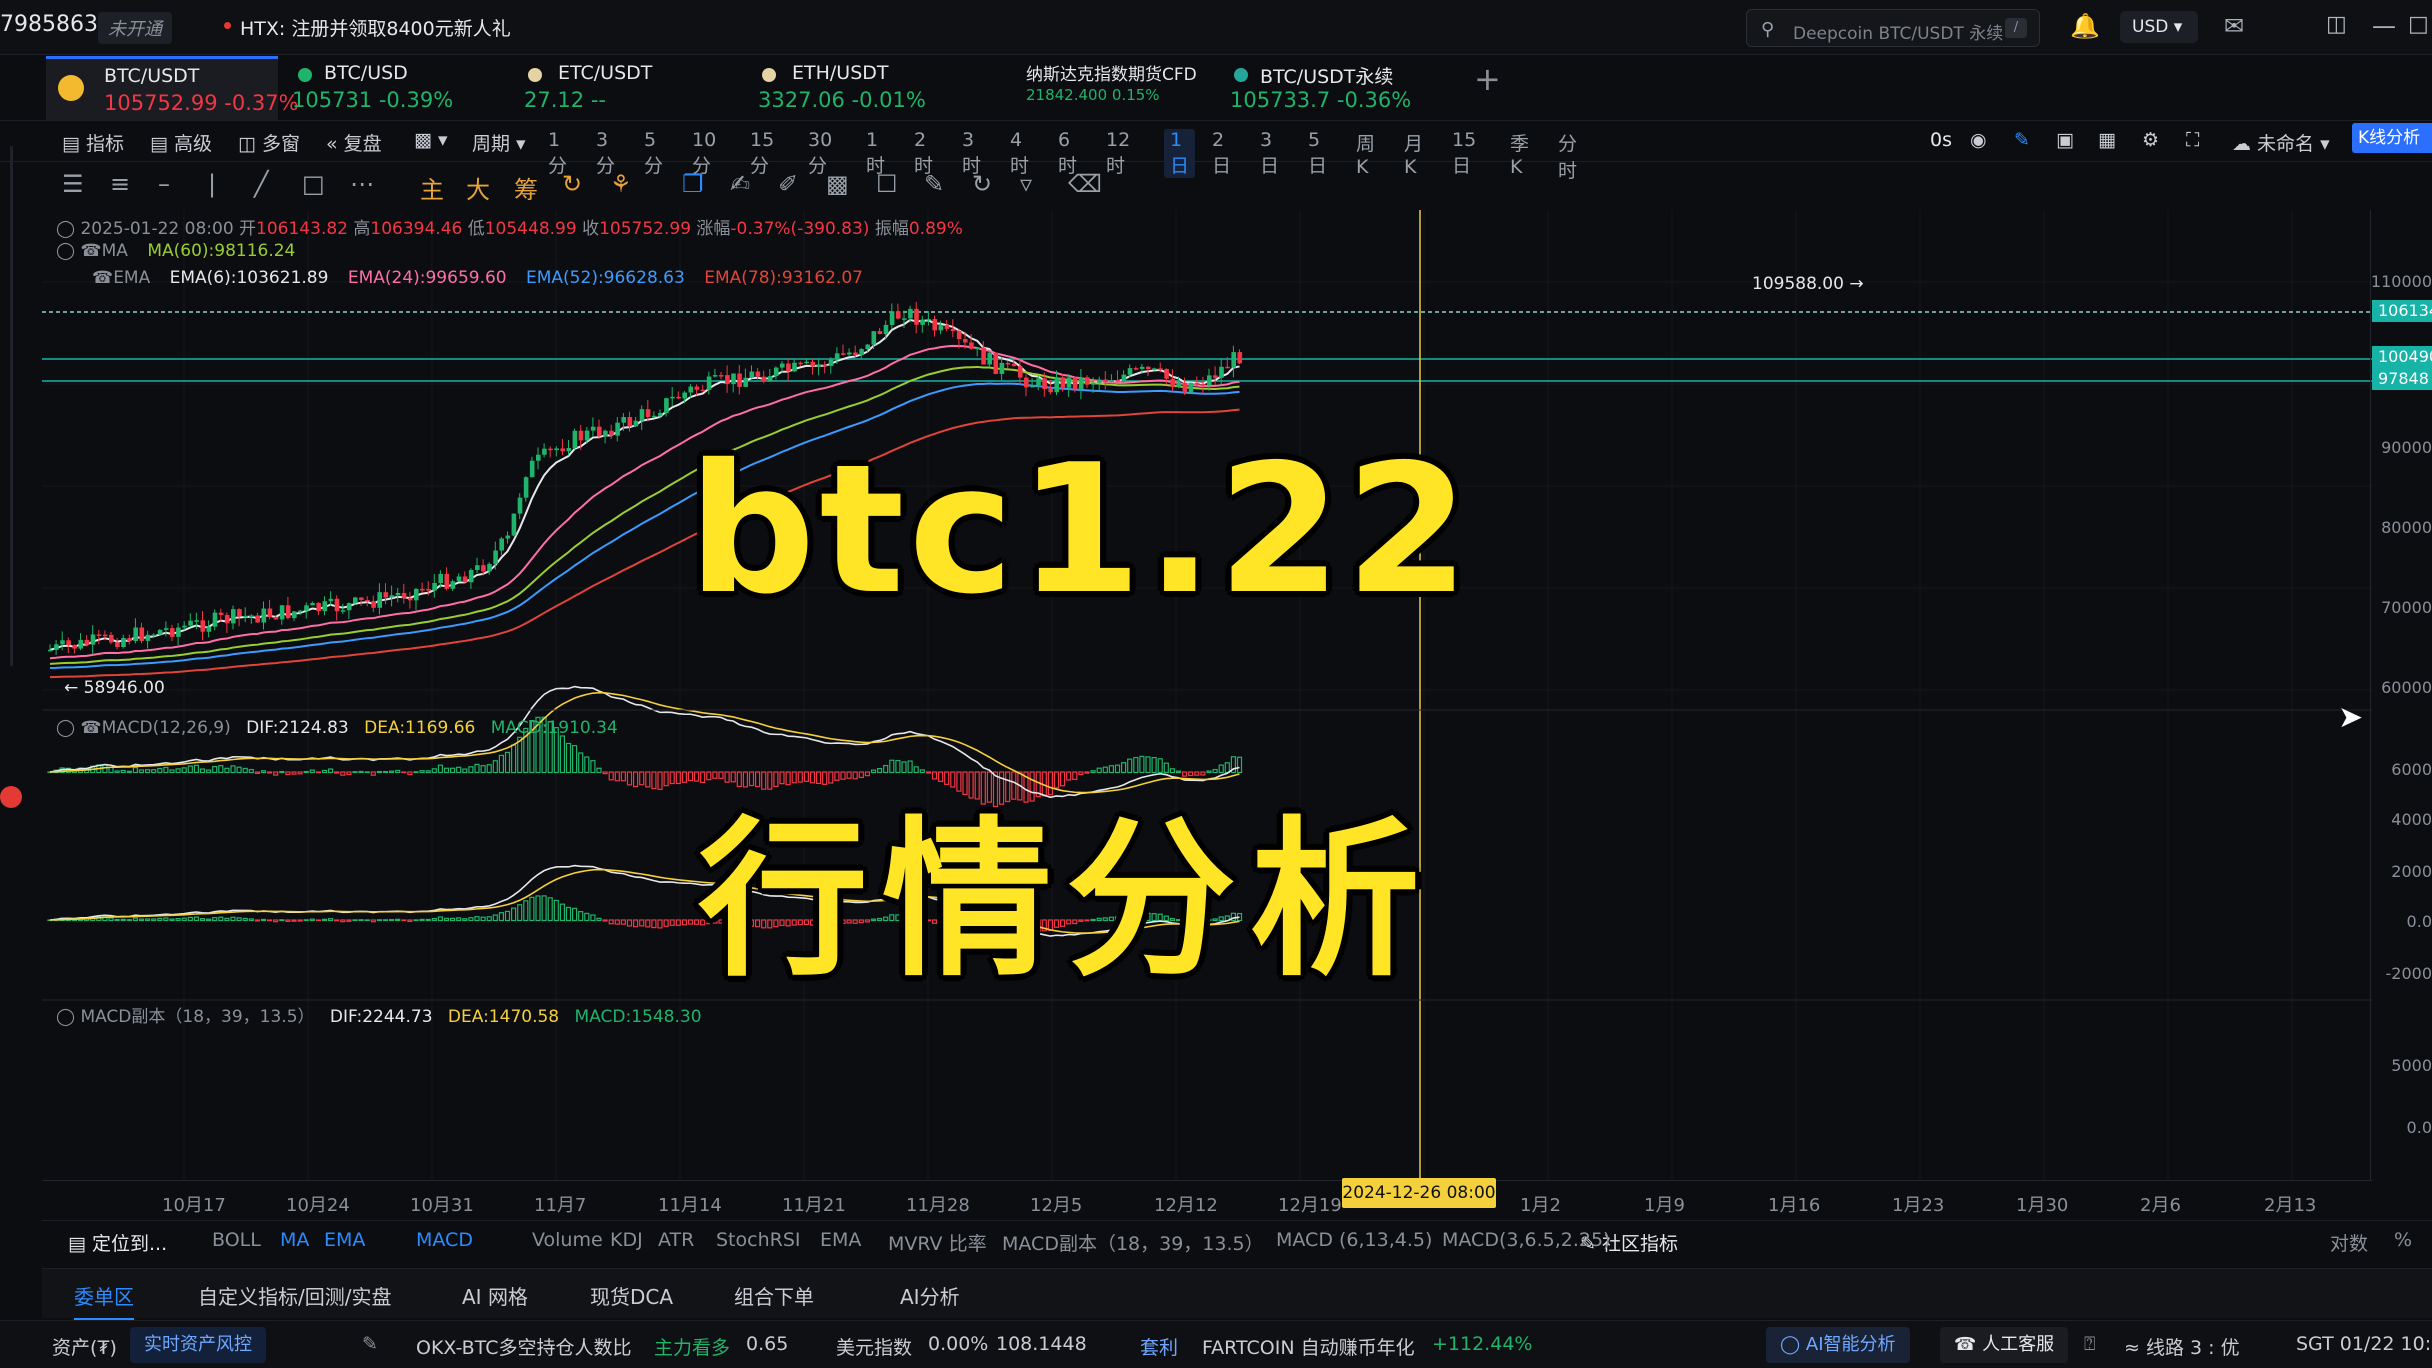  What do you see at coordinates (676, 1240) in the screenshot?
I see `indicator-6: ATR` at bounding box center [676, 1240].